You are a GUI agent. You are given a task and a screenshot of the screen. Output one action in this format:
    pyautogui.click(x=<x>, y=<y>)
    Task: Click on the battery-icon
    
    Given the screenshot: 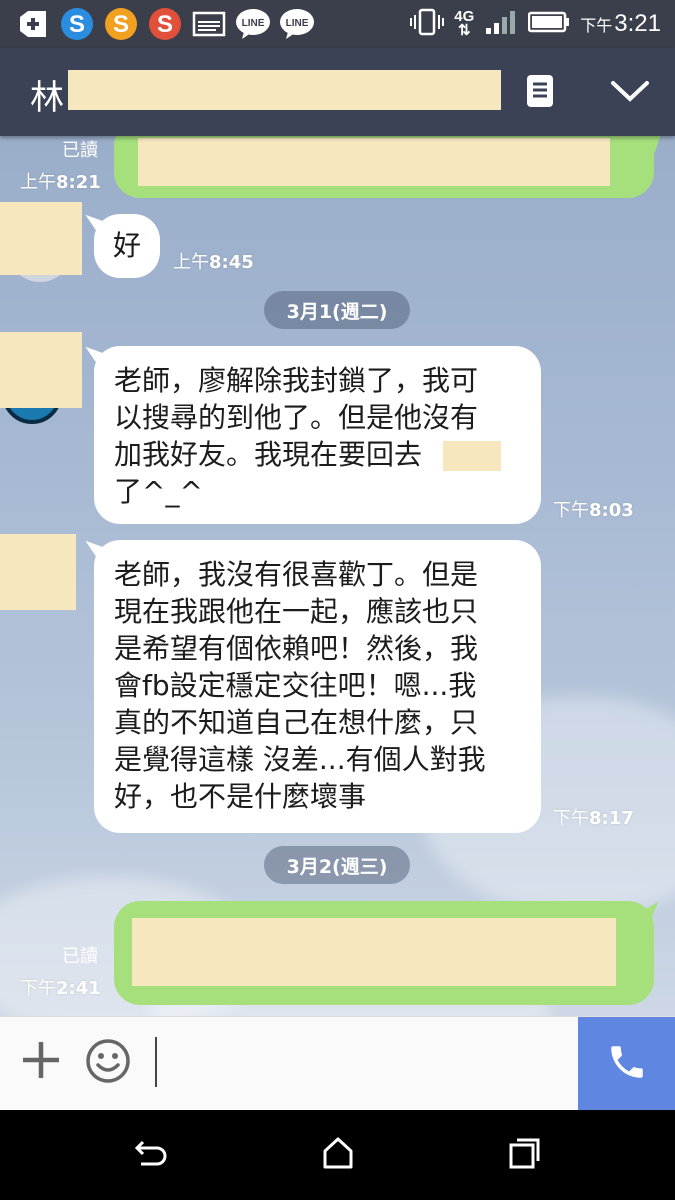 What is the action you would take?
    pyautogui.click(x=549, y=24)
    